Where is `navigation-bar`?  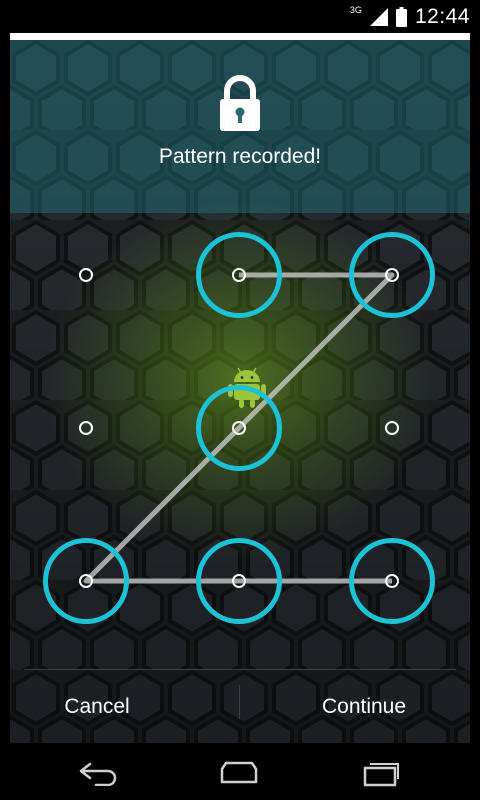 navigation-bar is located at coordinates (240, 771).